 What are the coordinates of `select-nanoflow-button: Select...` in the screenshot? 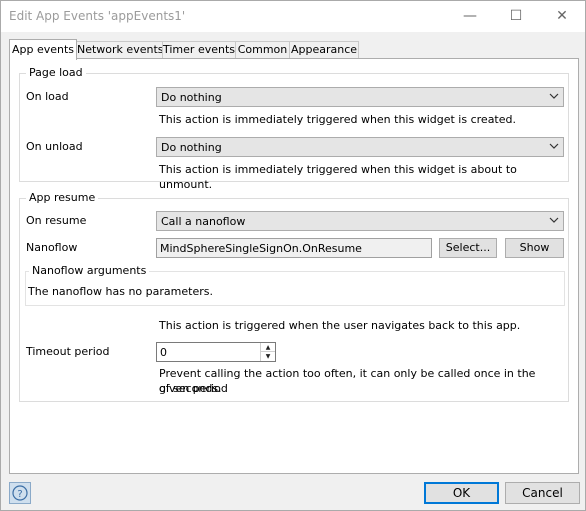 It's located at (468, 248).